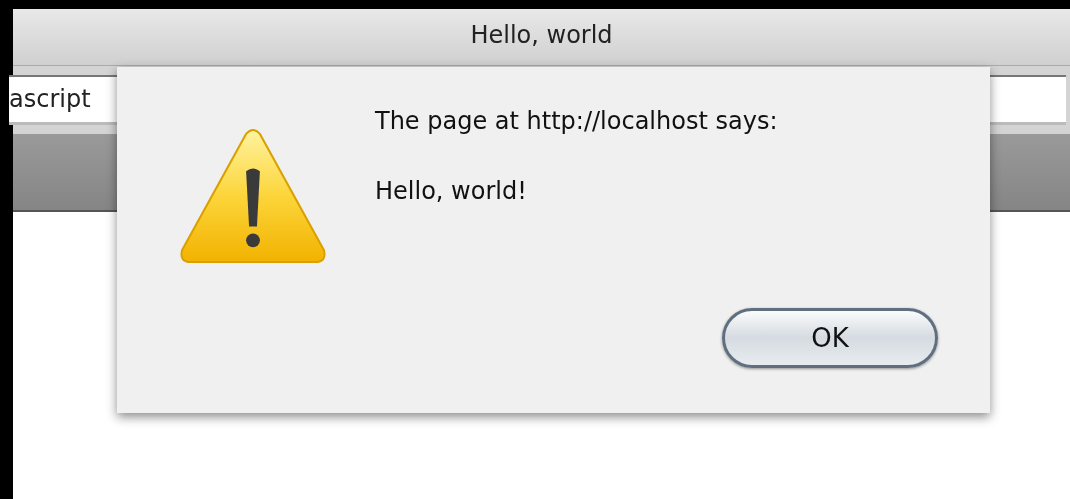 The width and height of the screenshot is (1070, 499). What do you see at coordinates (830, 338) in the screenshot?
I see `ok-button: OK` at bounding box center [830, 338].